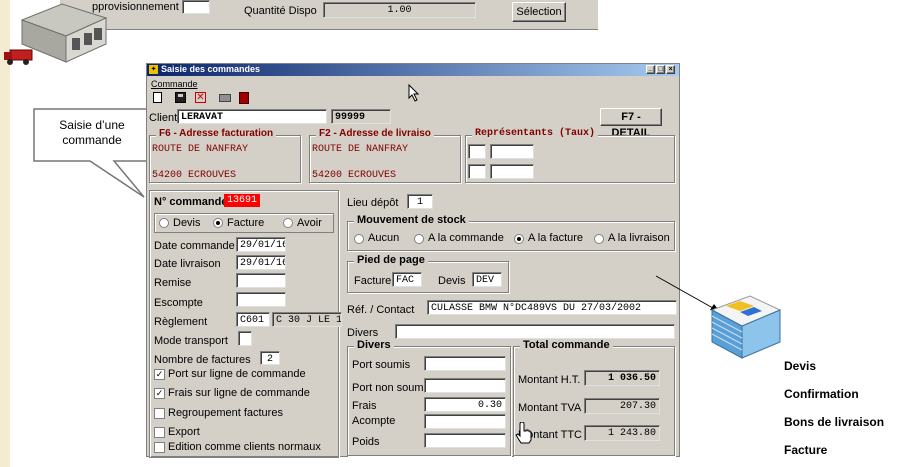 This screenshot has width=908, height=467. I want to click on maximize-button: □, so click(660, 69).